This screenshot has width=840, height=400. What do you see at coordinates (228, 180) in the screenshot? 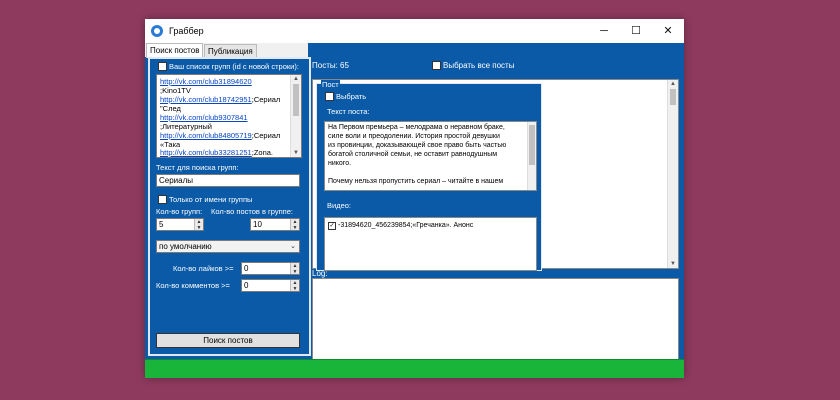
I see `search-text-input: Сериалы` at bounding box center [228, 180].